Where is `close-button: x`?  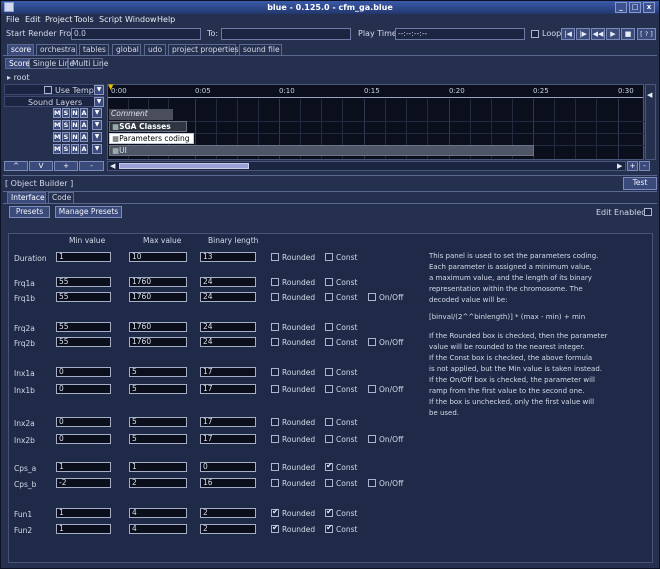
close-button: x is located at coordinates (649, 7).